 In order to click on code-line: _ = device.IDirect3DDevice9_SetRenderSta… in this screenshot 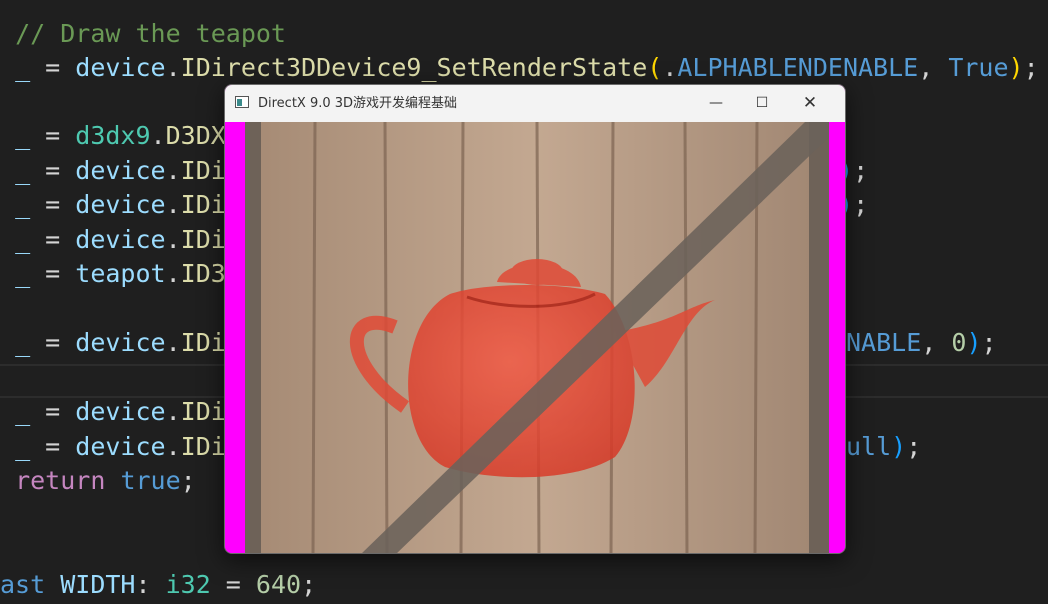, I will do `click(519, 68)`.